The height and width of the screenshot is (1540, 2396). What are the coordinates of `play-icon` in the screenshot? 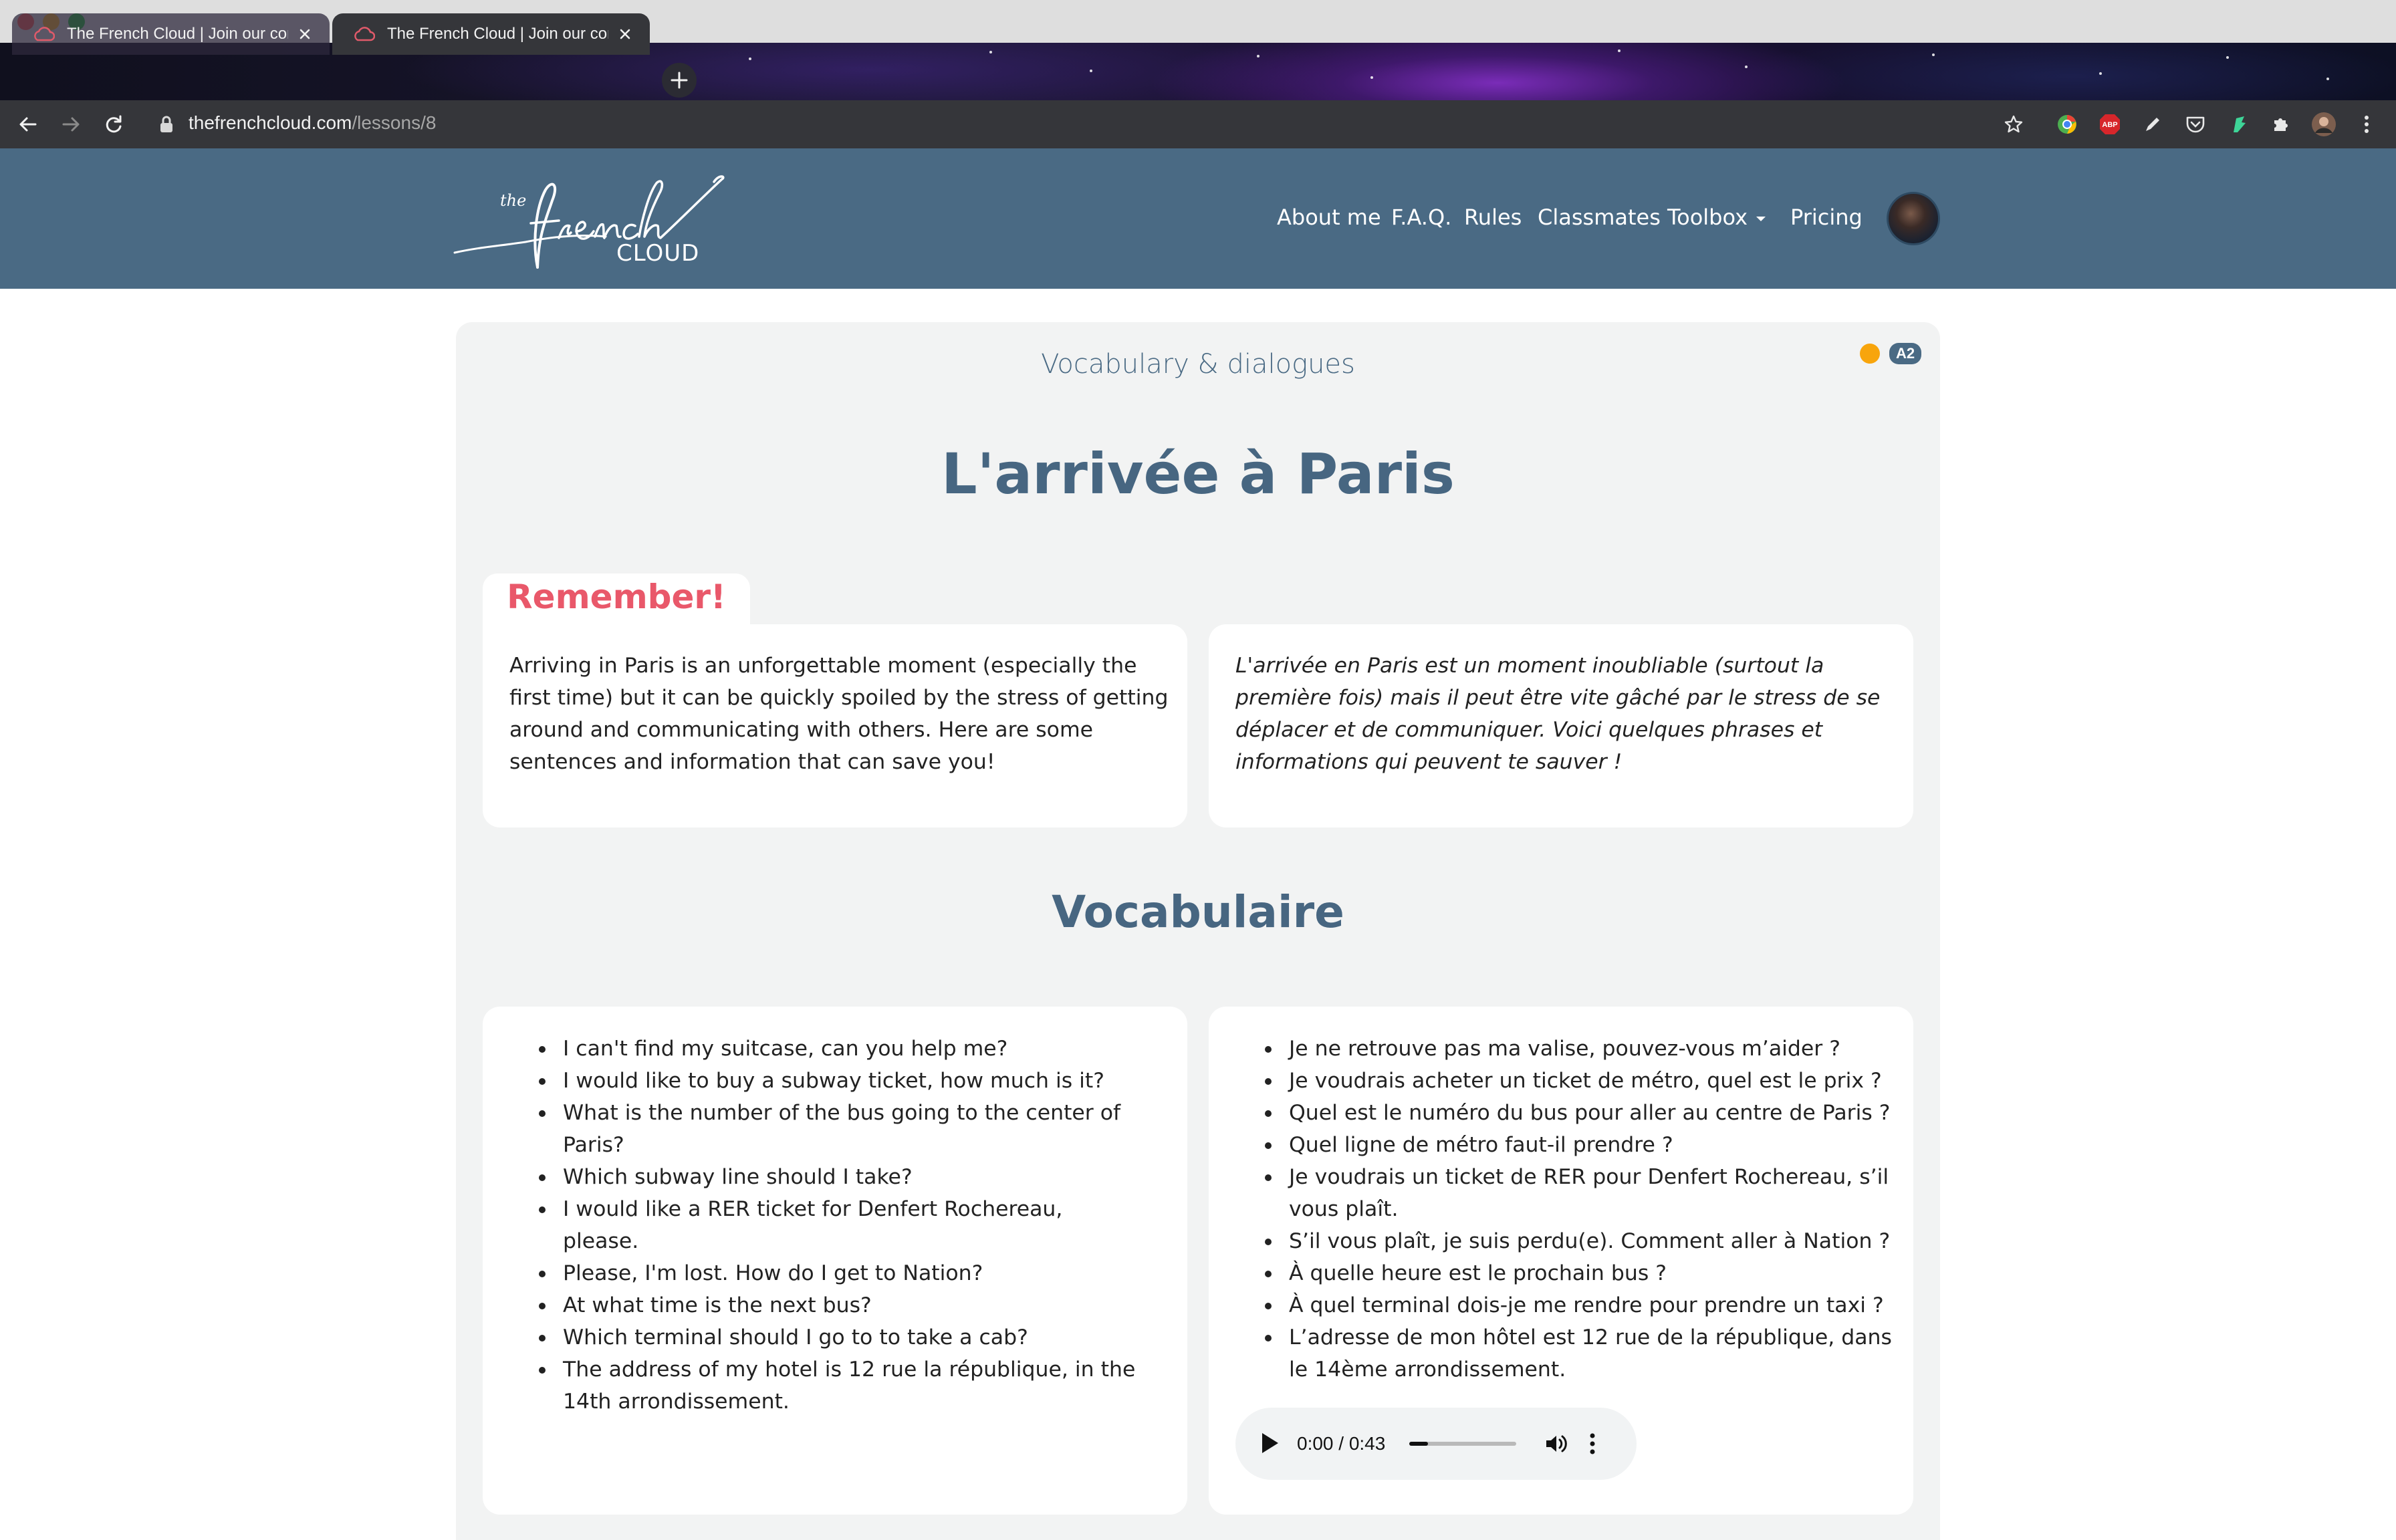 It's located at (1270, 1443).